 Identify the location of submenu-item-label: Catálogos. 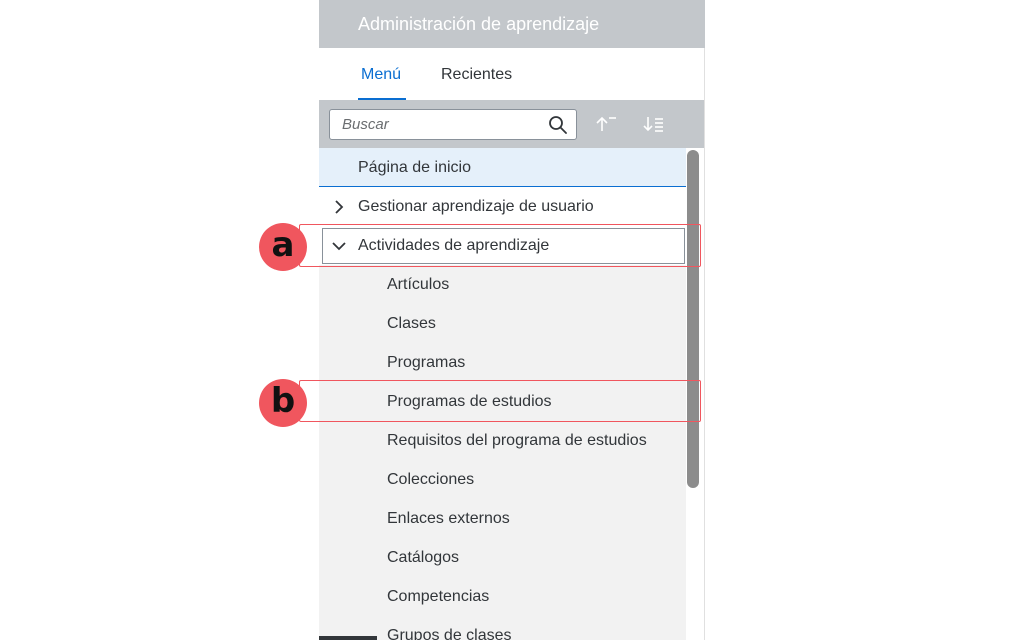
(423, 557).